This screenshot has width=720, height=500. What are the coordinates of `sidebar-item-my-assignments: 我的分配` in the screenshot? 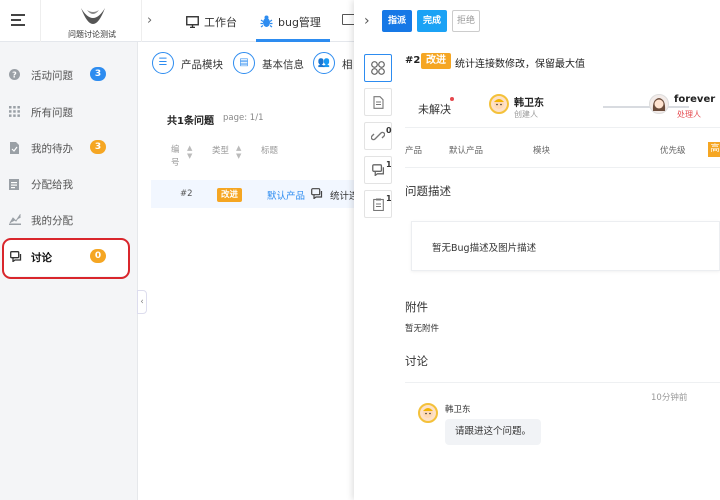 It's located at (69, 220).